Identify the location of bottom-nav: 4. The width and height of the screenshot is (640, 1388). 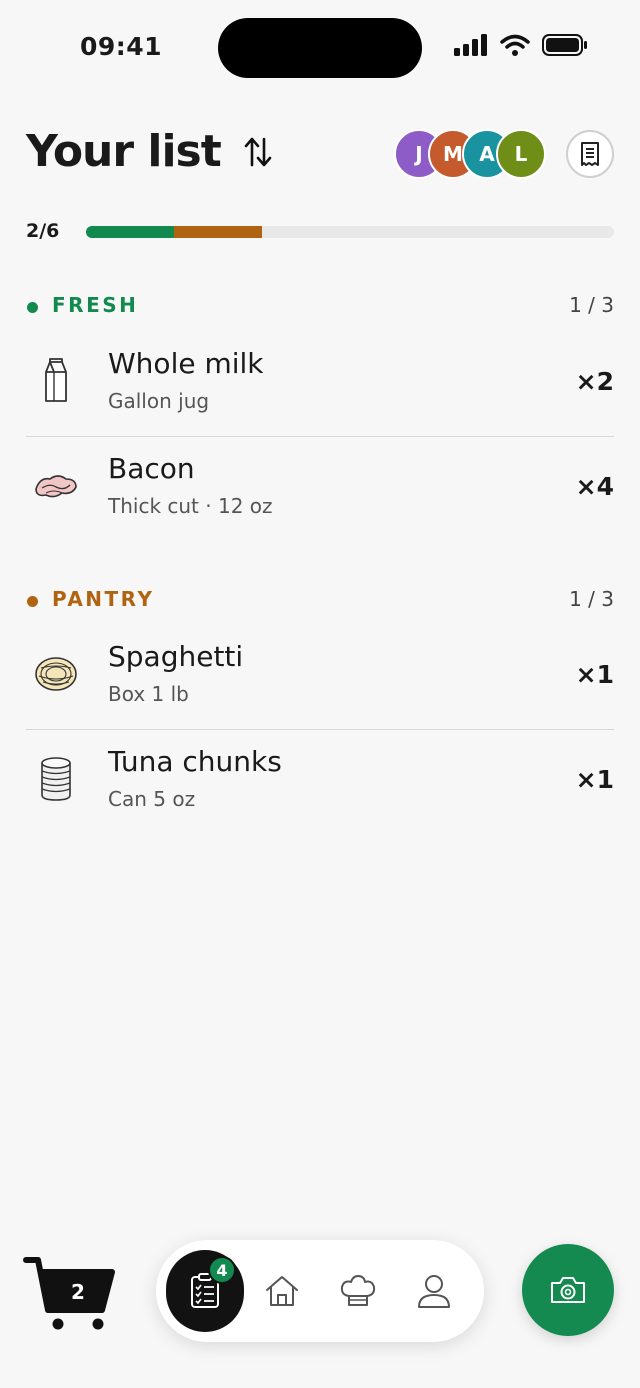
(320, 1291).